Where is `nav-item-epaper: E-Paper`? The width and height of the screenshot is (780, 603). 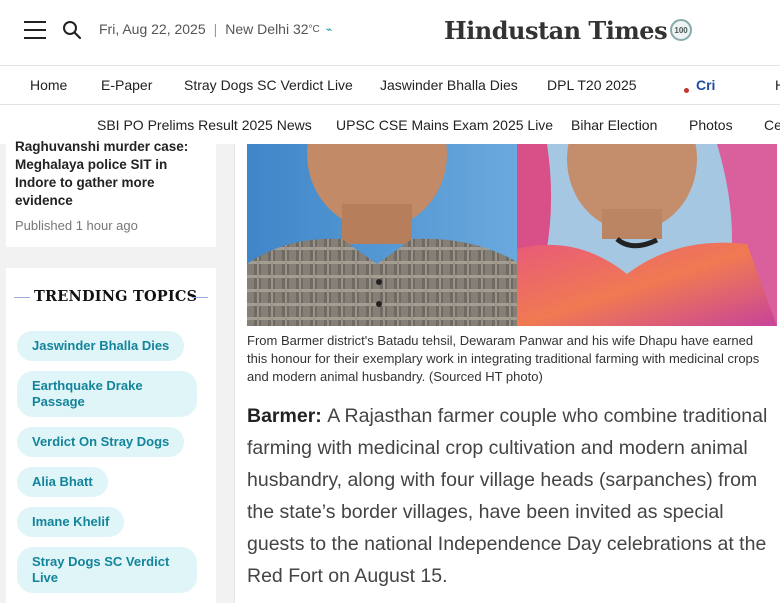
nav-item-epaper: E-Paper is located at coordinates (126, 85).